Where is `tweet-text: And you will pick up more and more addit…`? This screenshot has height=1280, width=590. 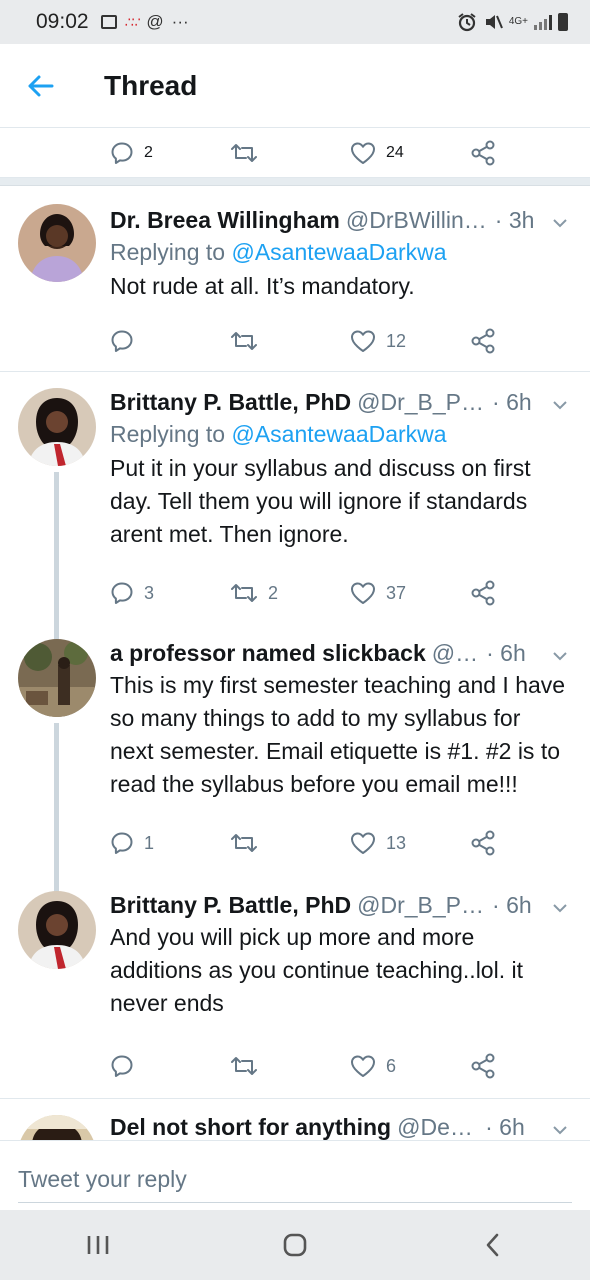 tweet-text: And you will pick up more and more addit… is located at coordinates (316, 970).